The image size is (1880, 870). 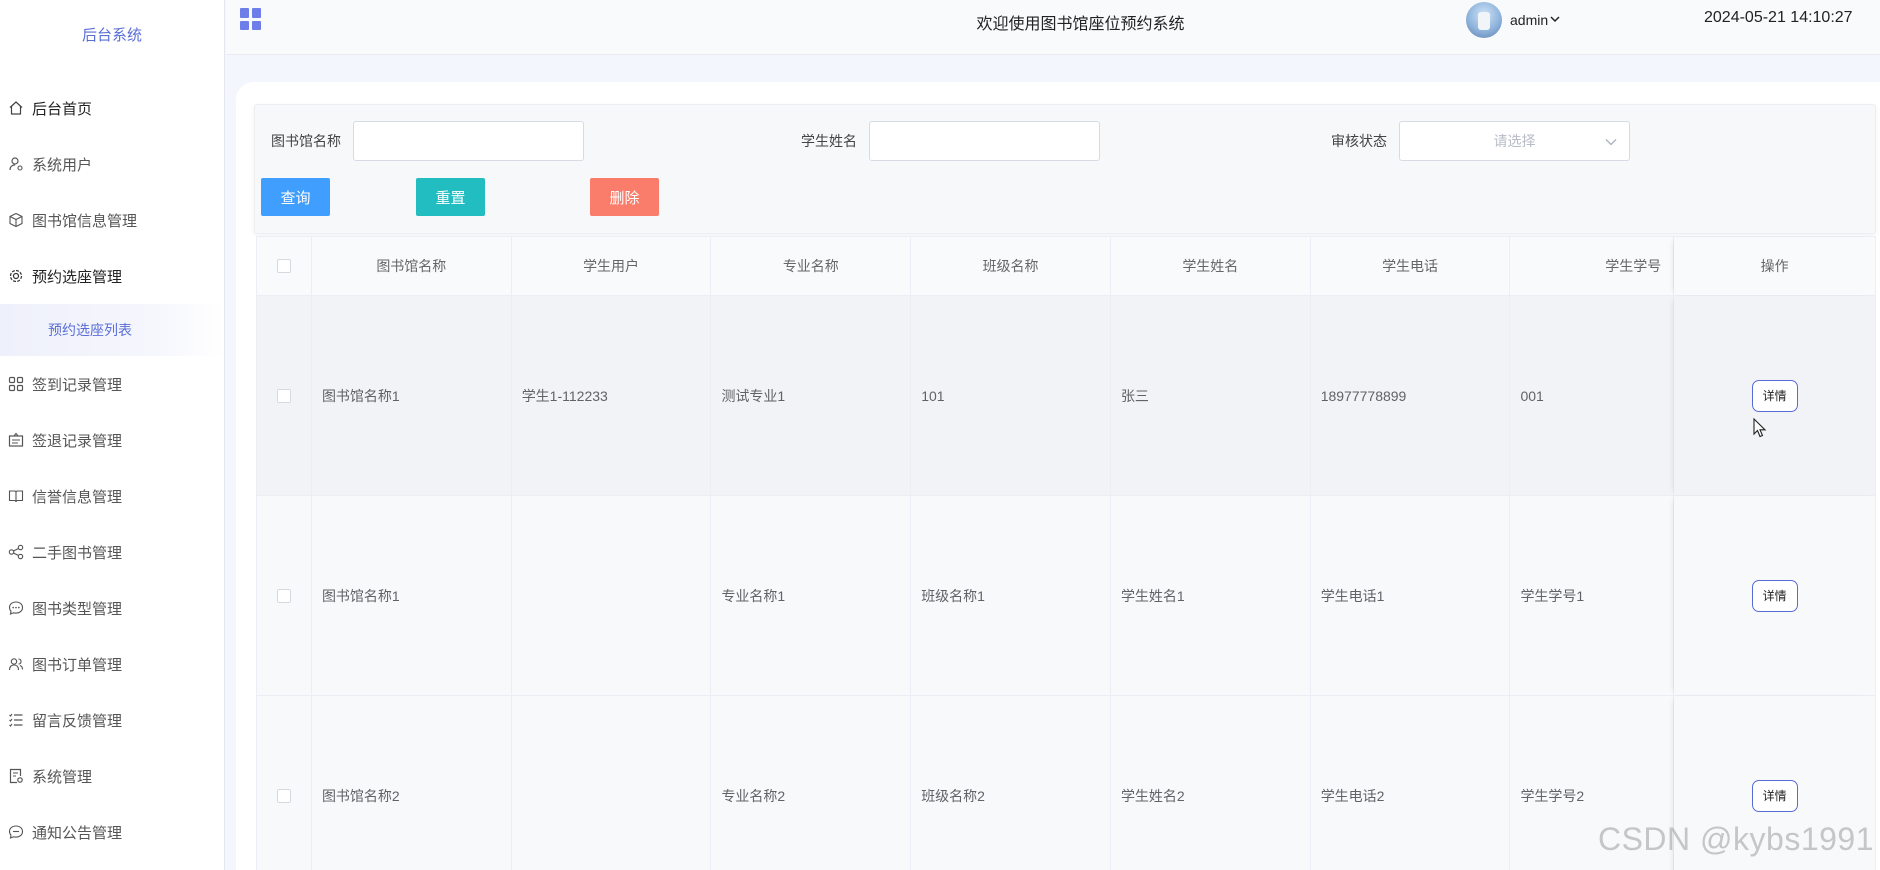 I want to click on list-check-icon, so click(x=16, y=720).